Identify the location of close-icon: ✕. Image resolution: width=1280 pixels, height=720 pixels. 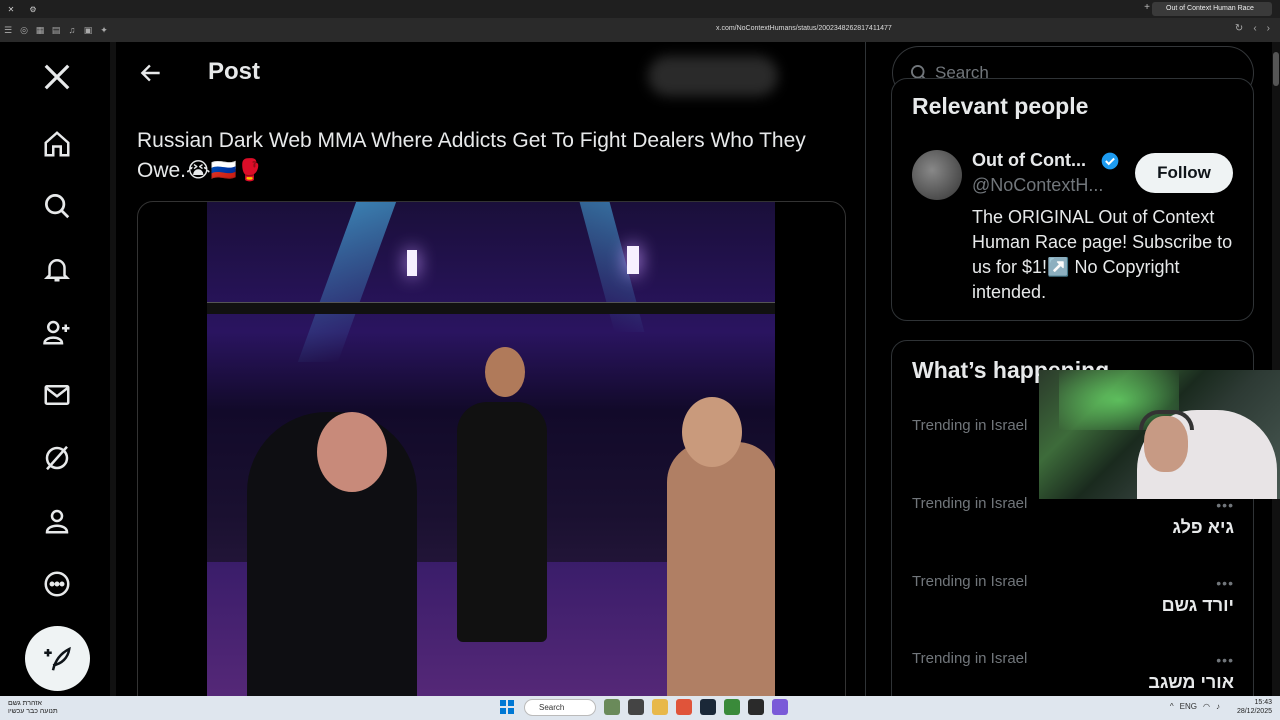
(11, 9).